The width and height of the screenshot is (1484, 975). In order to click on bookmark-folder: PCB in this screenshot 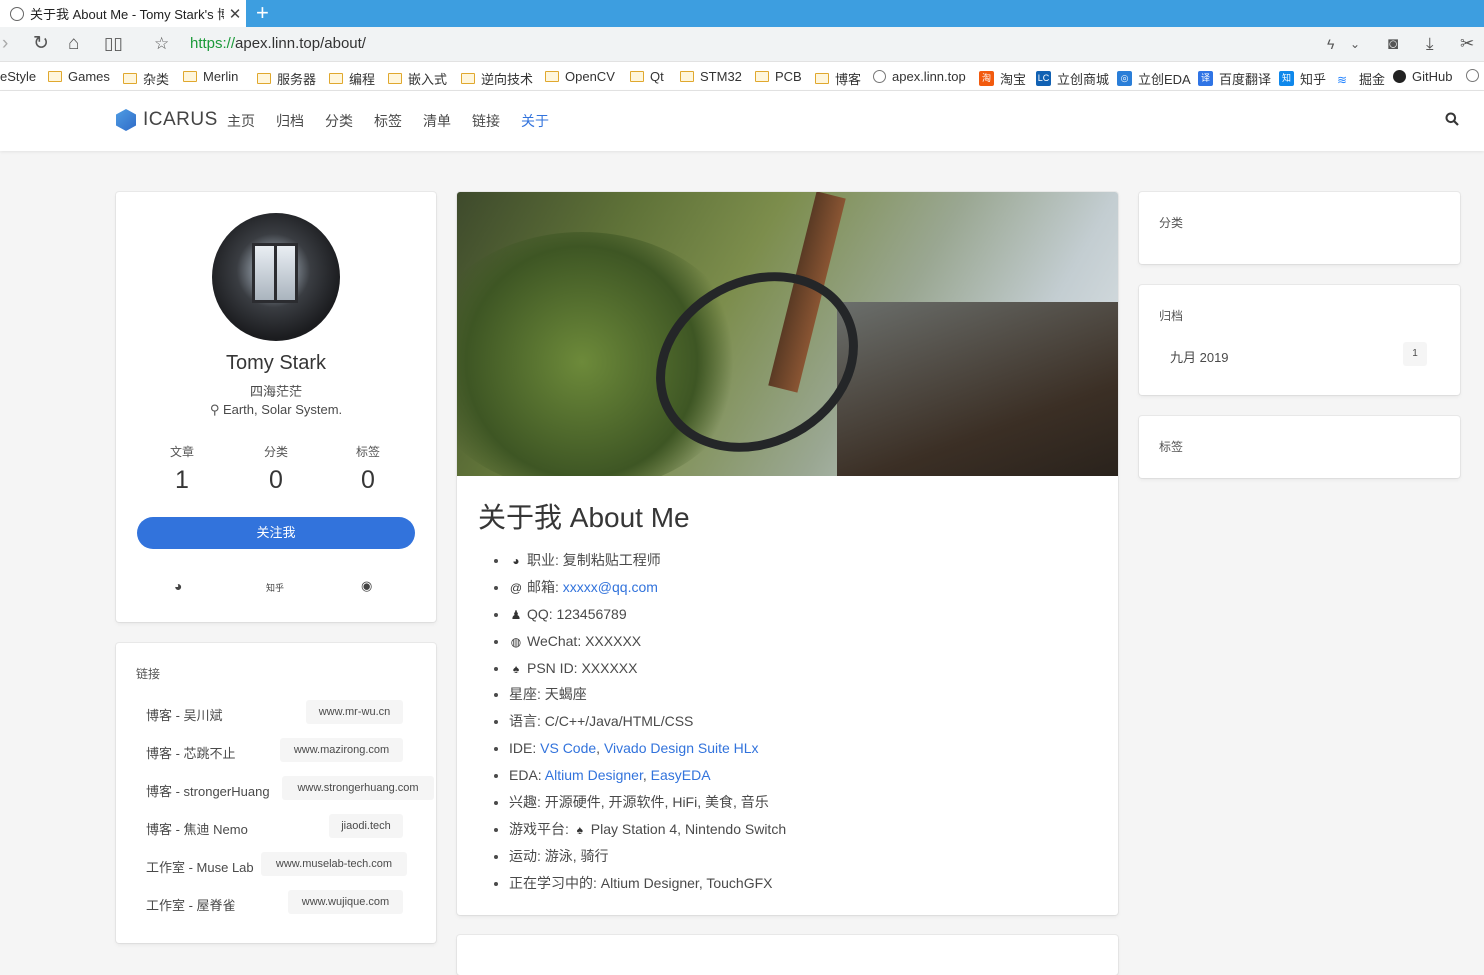, I will do `click(778, 76)`.